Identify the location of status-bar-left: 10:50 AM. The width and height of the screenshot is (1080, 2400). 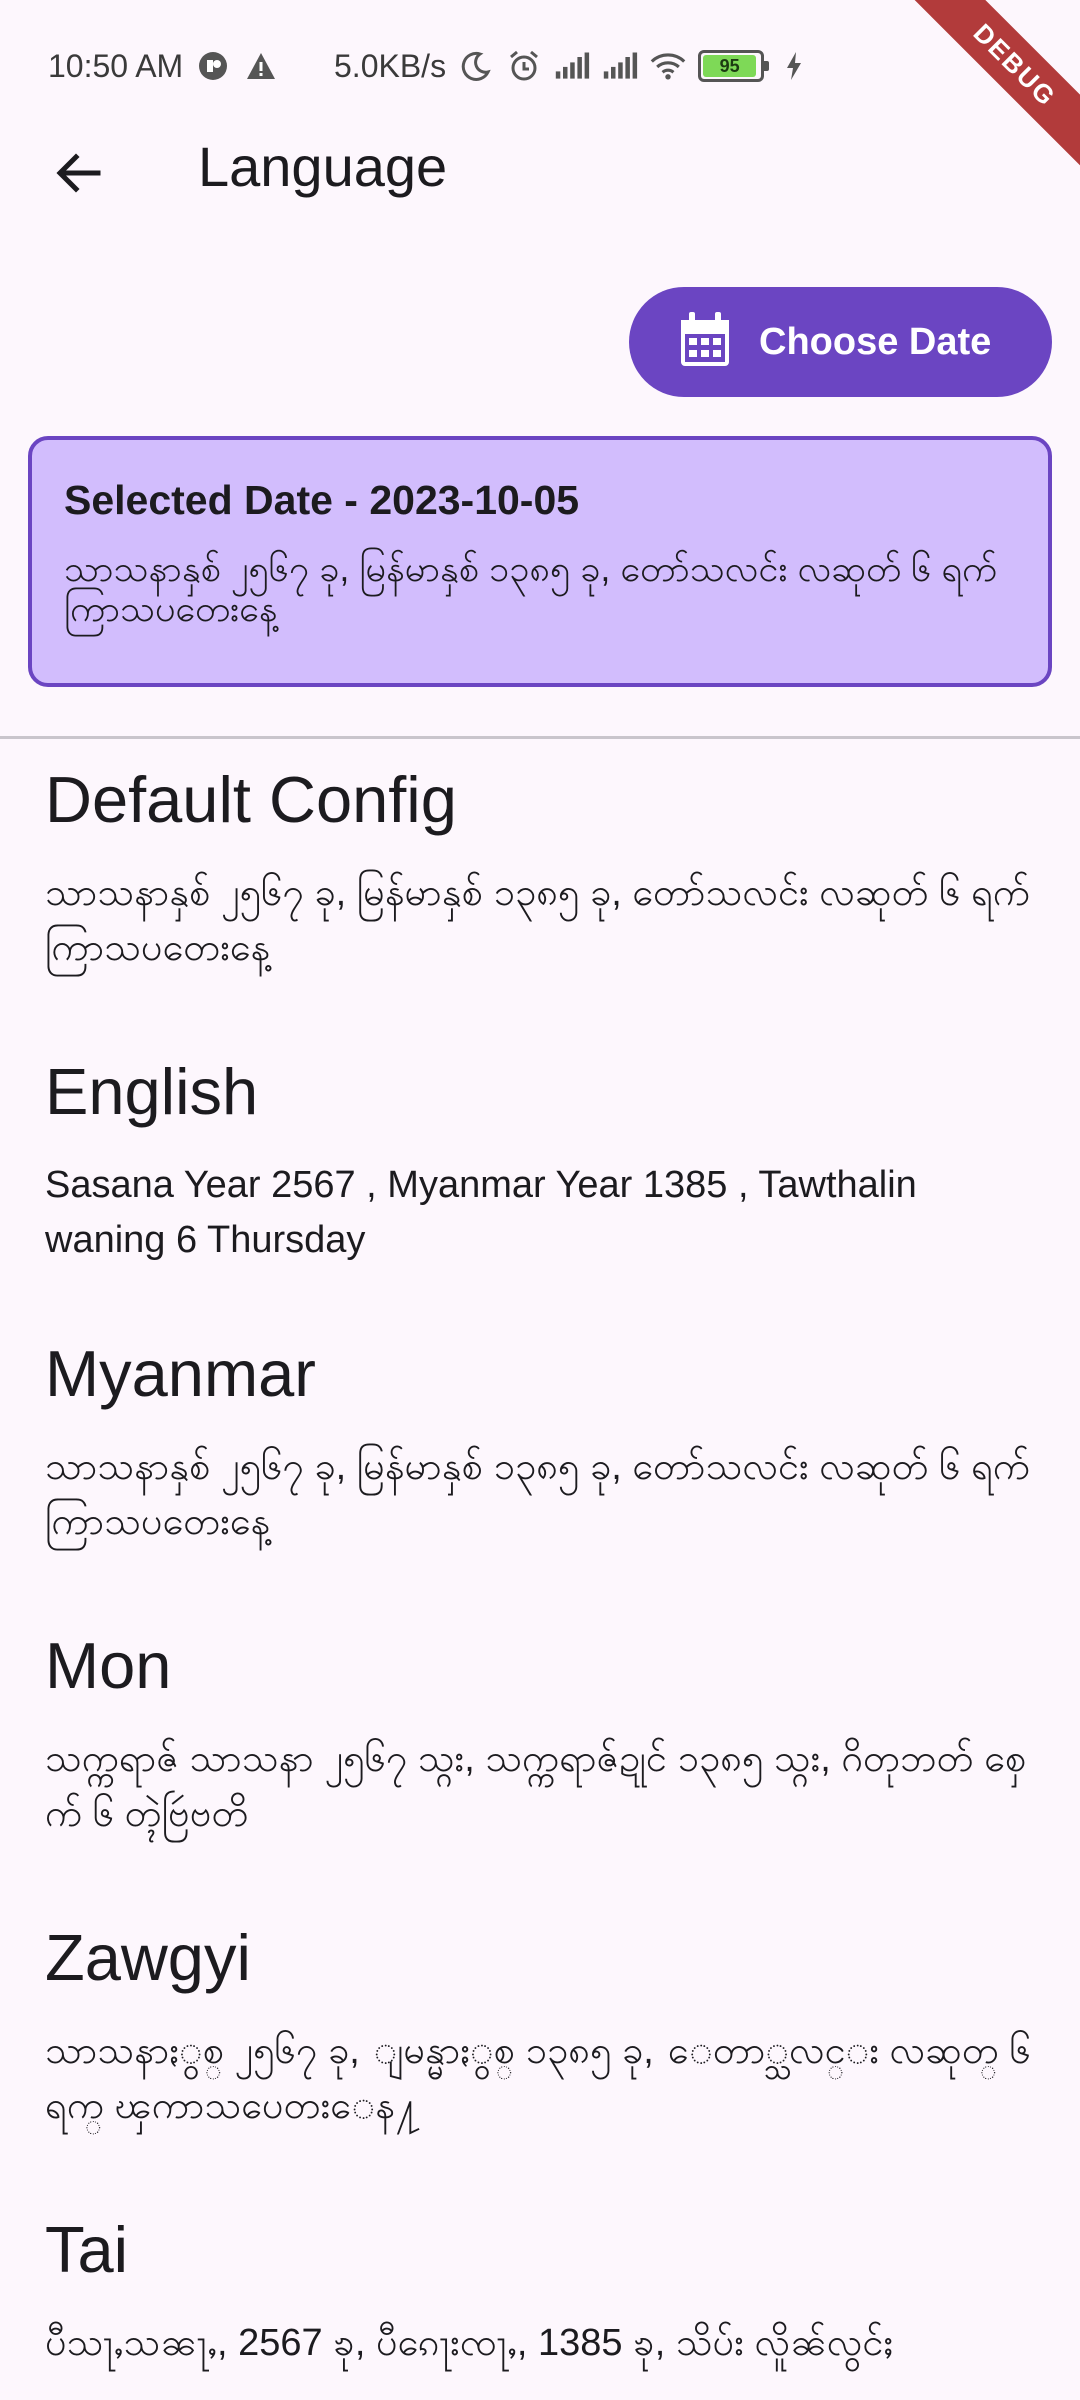
(163, 66).